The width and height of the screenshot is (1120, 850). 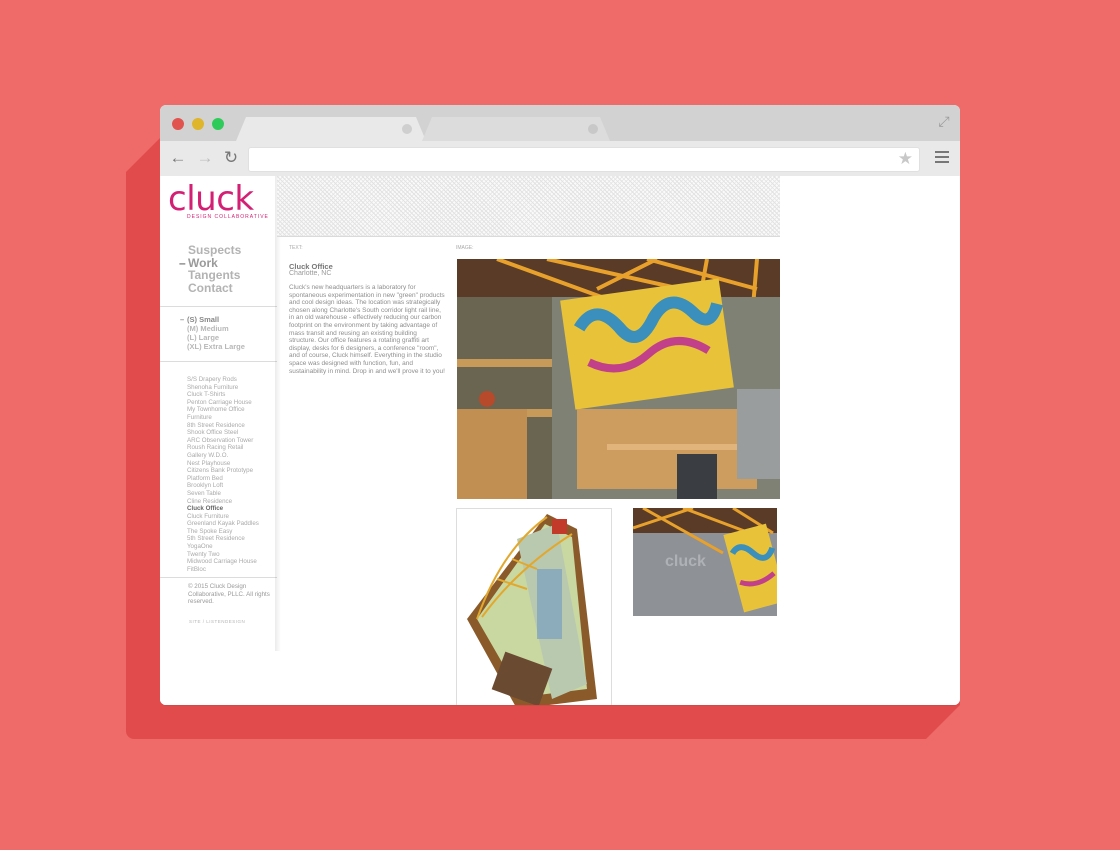 I want to click on project-list-item: Cluck T-Shirts, so click(x=223, y=395).